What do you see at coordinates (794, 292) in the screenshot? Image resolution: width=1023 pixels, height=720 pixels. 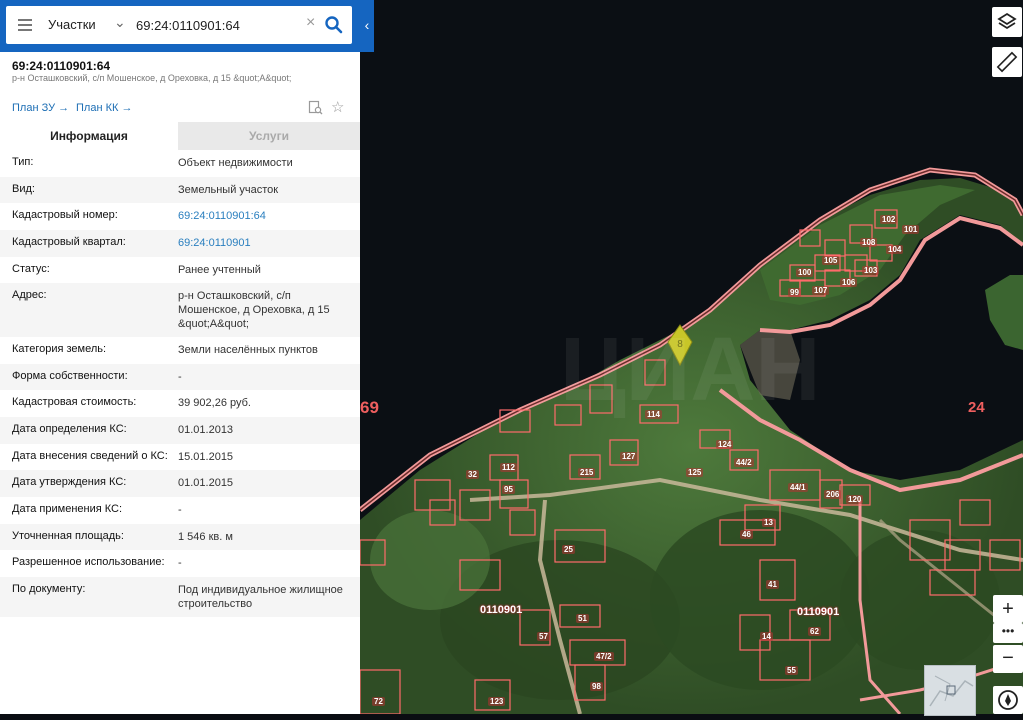 I see `parcel-label: 99` at bounding box center [794, 292].